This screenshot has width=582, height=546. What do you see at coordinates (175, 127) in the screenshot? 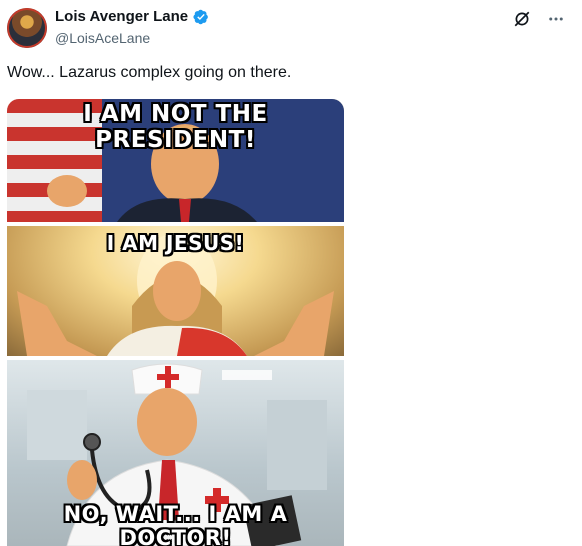
I see `caption-1: I AM NOT THE PRESIDENT!` at bounding box center [175, 127].